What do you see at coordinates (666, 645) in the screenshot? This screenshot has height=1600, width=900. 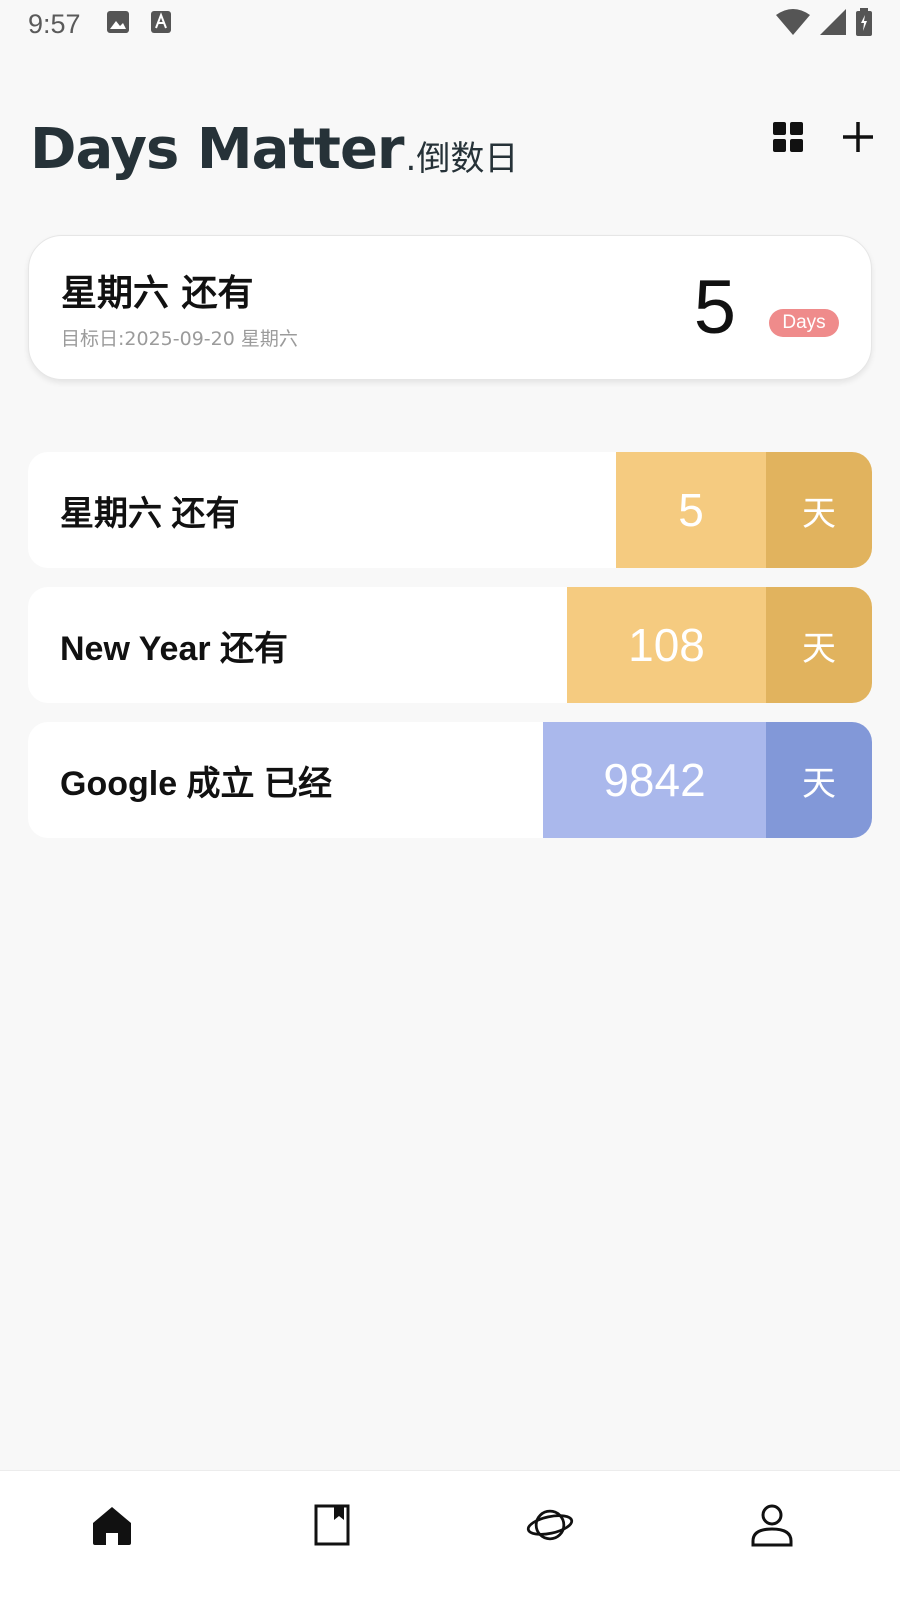 I see `event-count: 108` at bounding box center [666, 645].